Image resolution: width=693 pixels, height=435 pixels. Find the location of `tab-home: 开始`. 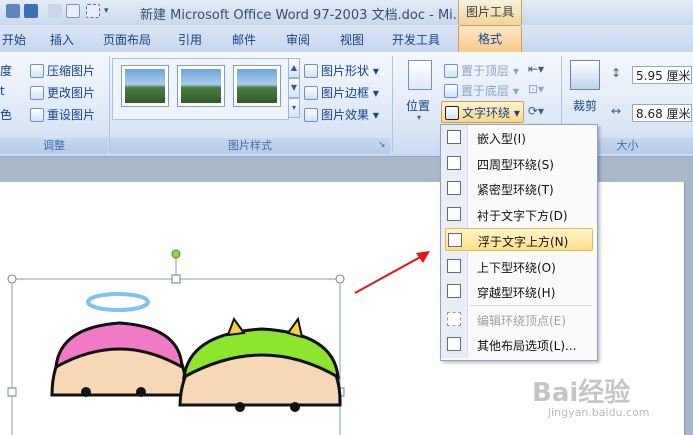

tab-home: 开始 is located at coordinates (14, 39).